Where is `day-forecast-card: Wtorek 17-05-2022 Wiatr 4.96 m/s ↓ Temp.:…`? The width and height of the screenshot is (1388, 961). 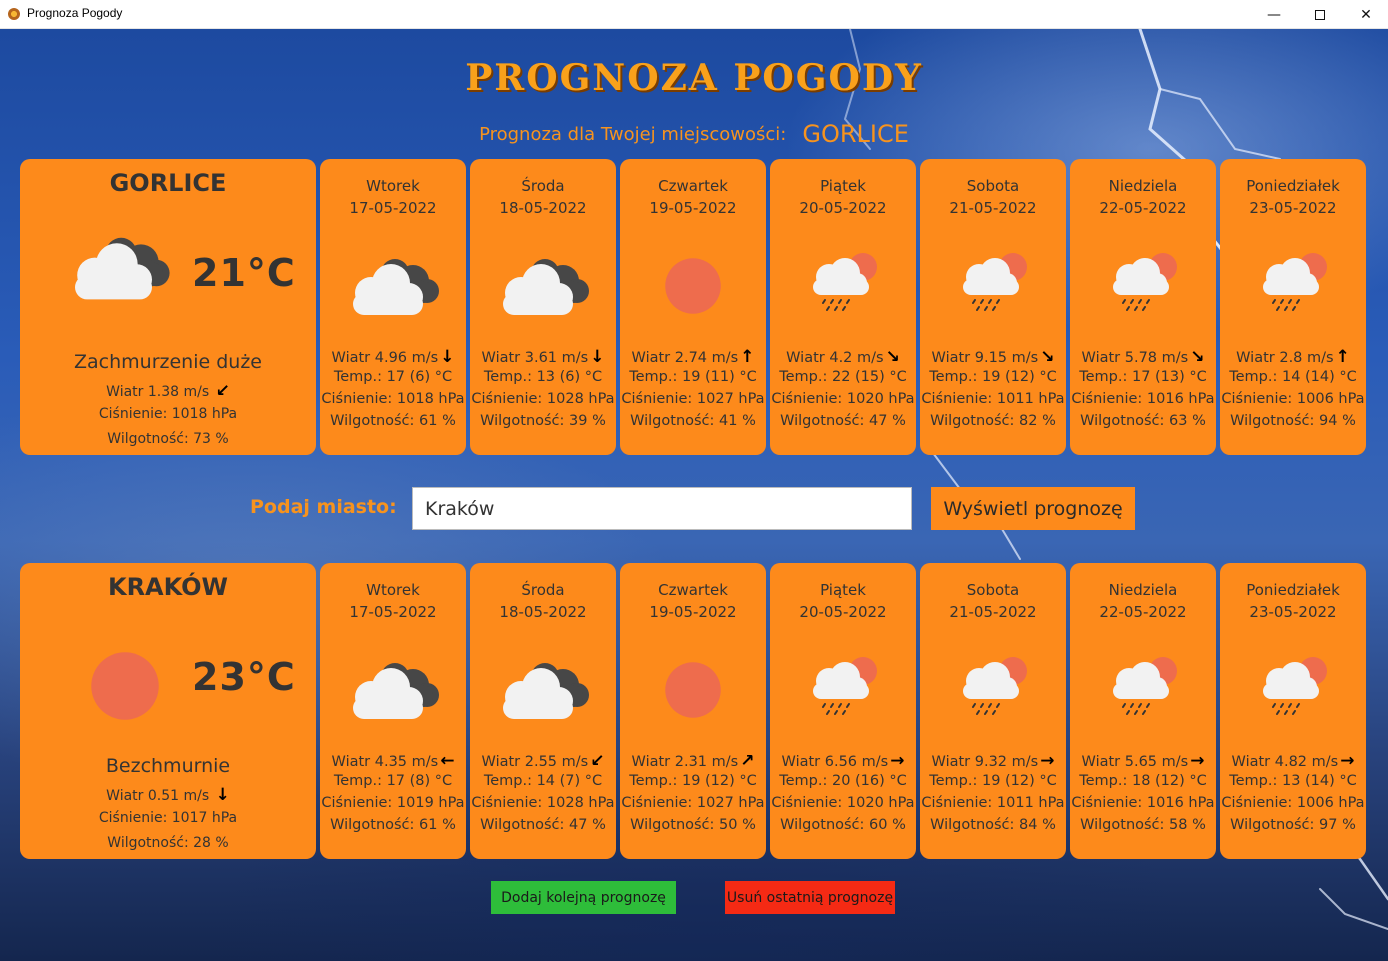 day-forecast-card: Wtorek 17-05-2022 Wiatr 4.96 m/s ↓ Temp.:… is located at coordinates (393, 307).